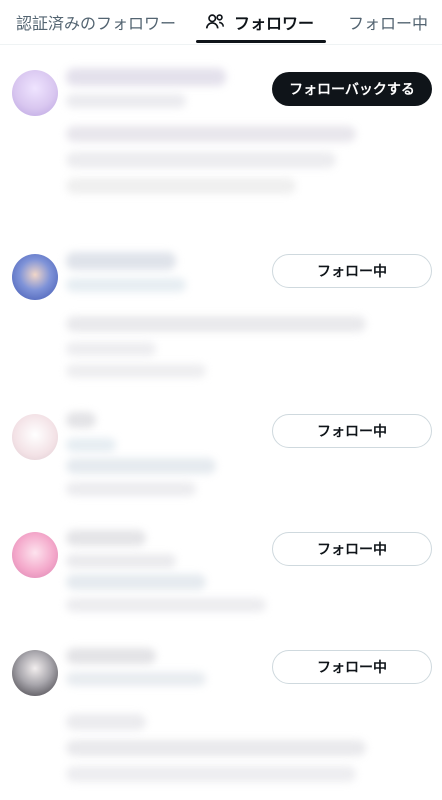 This screenshot has width=442, height=800. I want to click on tab-verified-followers: 認証済みのフォロワー, so click(96, 22).